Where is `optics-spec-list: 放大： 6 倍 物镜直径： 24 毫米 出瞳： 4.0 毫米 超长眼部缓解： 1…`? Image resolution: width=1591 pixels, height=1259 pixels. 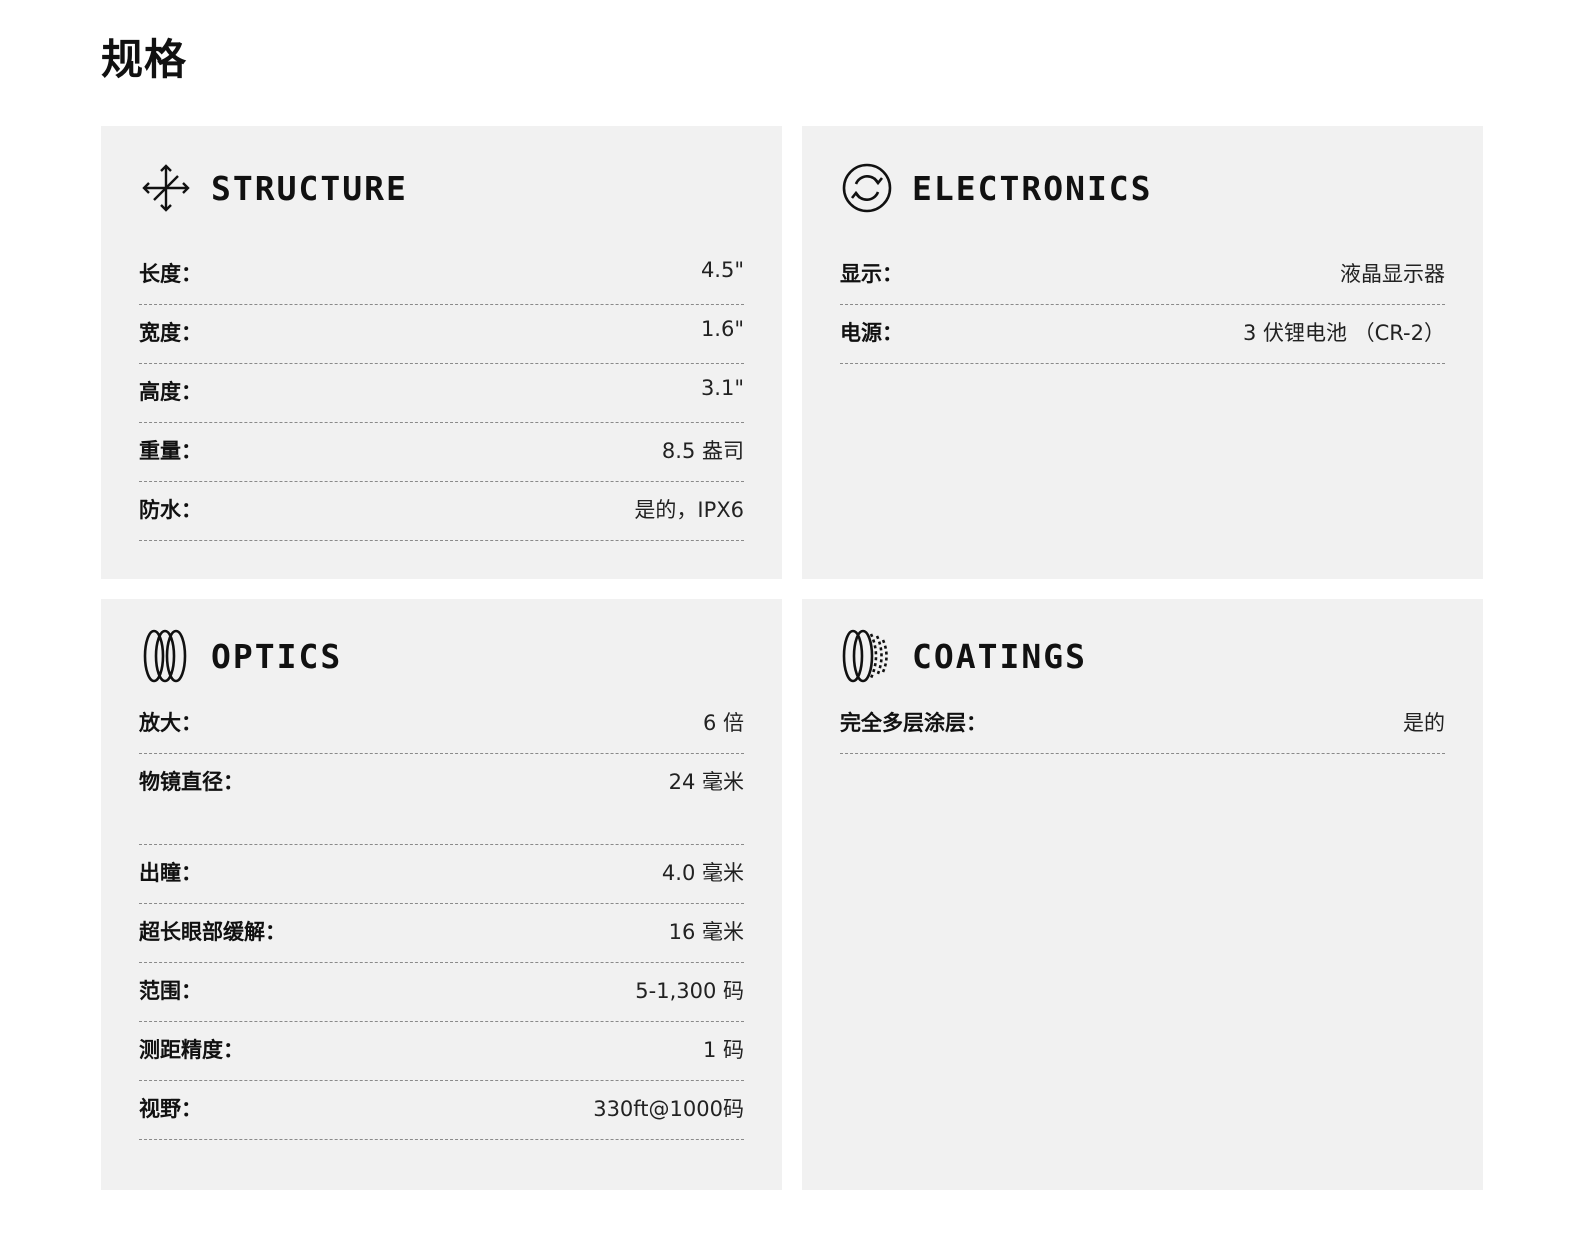 optics-spec-list: 放大： 6 倍 物镜直径： 24 毫米 出瞳： 4.0 毫米 超长眼部缓解： 1… is located at coordinates (441, 917).